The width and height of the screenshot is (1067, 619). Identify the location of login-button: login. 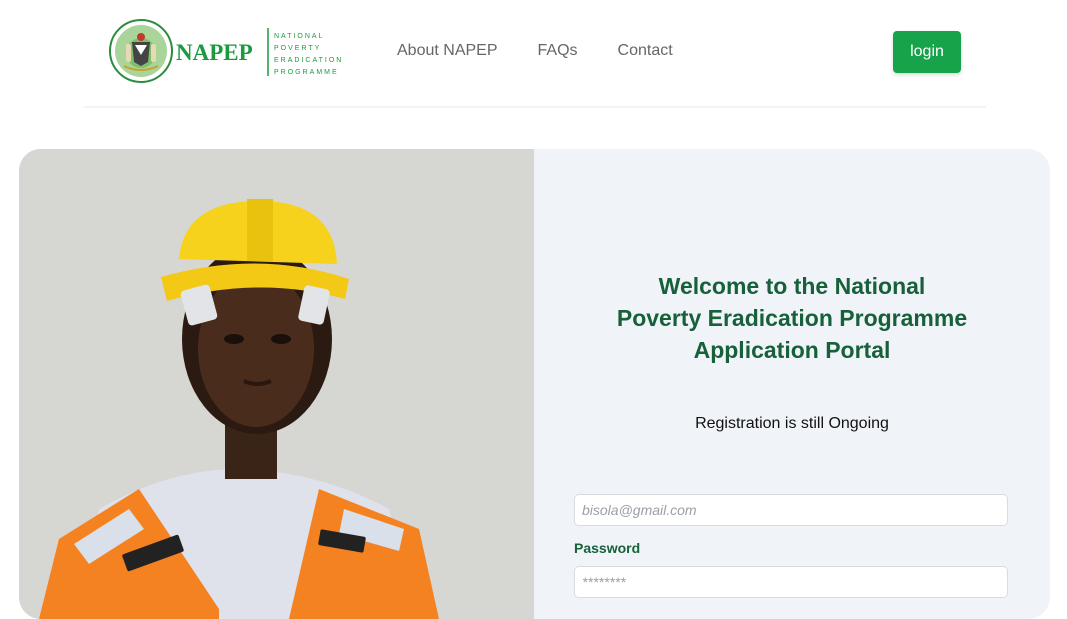
(927, 52).